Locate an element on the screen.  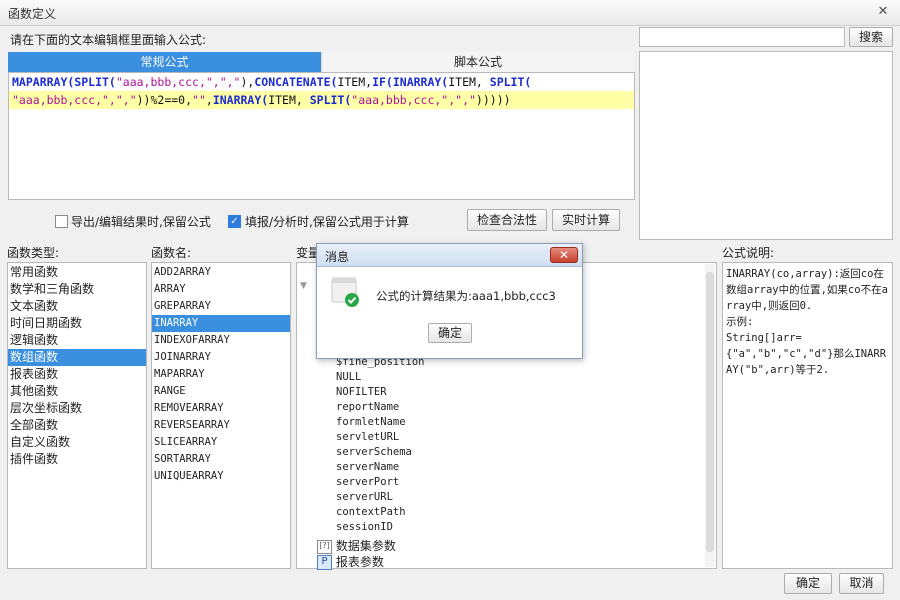
function-type-item: 自定义函数 is located at coordinates (77, 442).